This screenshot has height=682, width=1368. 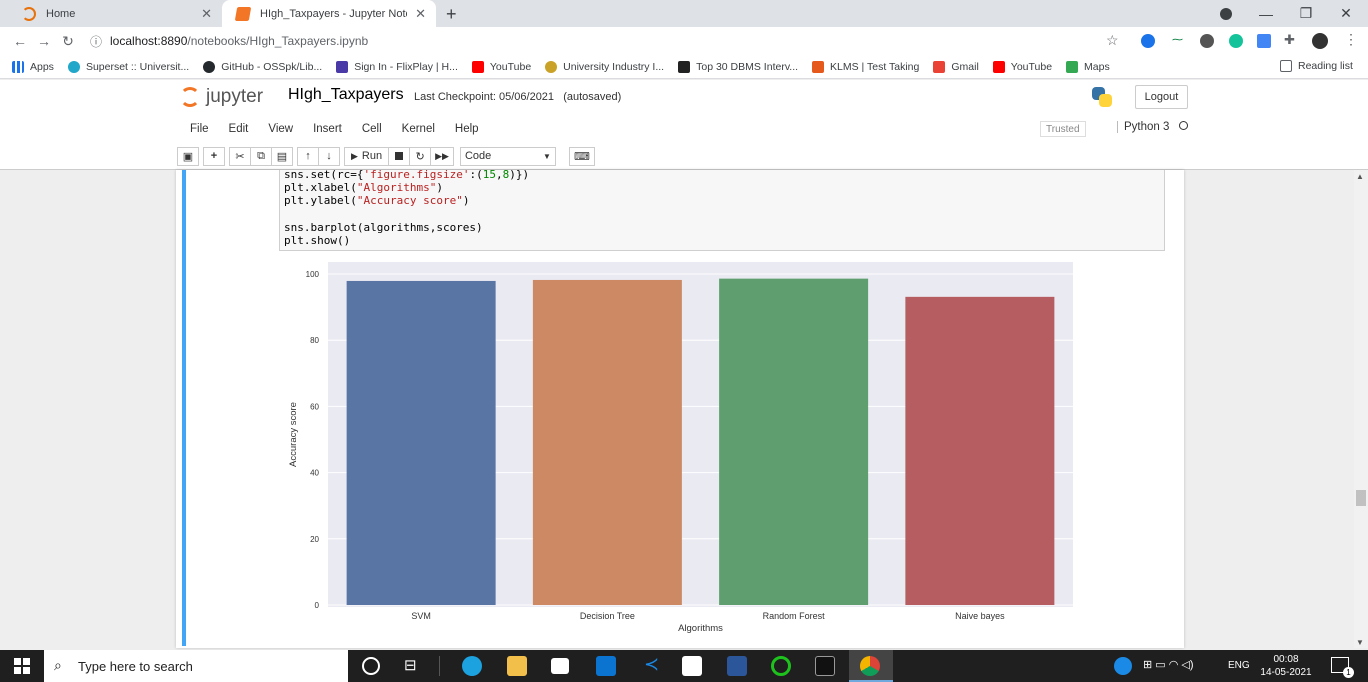 I want to click on help-icon, so click(x=1123, y=666).